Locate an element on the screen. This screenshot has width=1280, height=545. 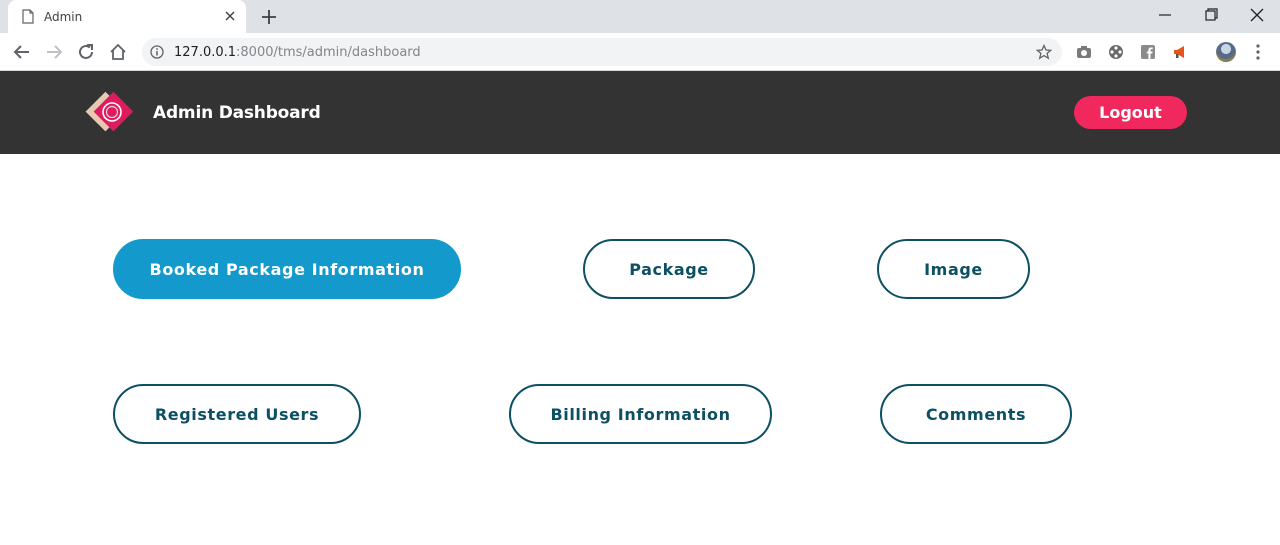
tab-title: Admin is located at coordinates (63, 17).